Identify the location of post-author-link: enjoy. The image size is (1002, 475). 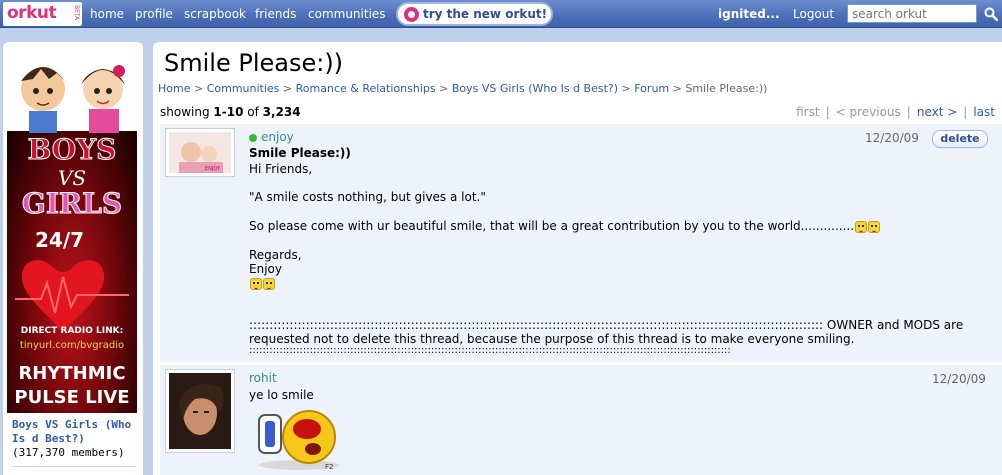
(277, 137).